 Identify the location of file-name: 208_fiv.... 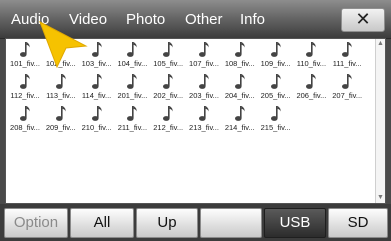
(25, 127).